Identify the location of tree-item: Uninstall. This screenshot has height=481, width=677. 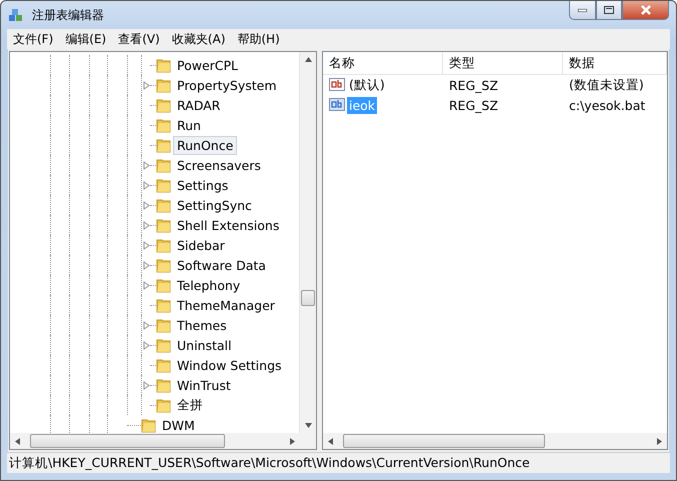
(204, 345).